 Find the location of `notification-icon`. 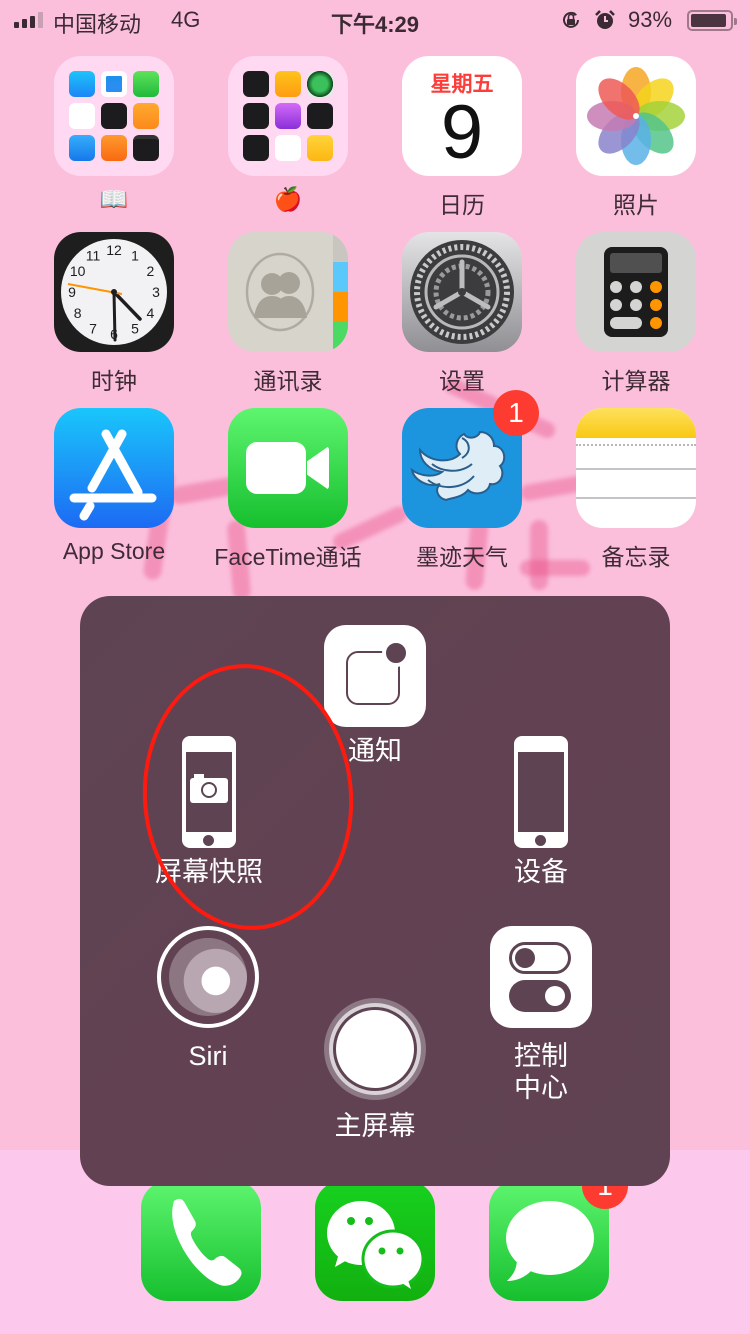

notification-icon is located at coordinates (375, 676).